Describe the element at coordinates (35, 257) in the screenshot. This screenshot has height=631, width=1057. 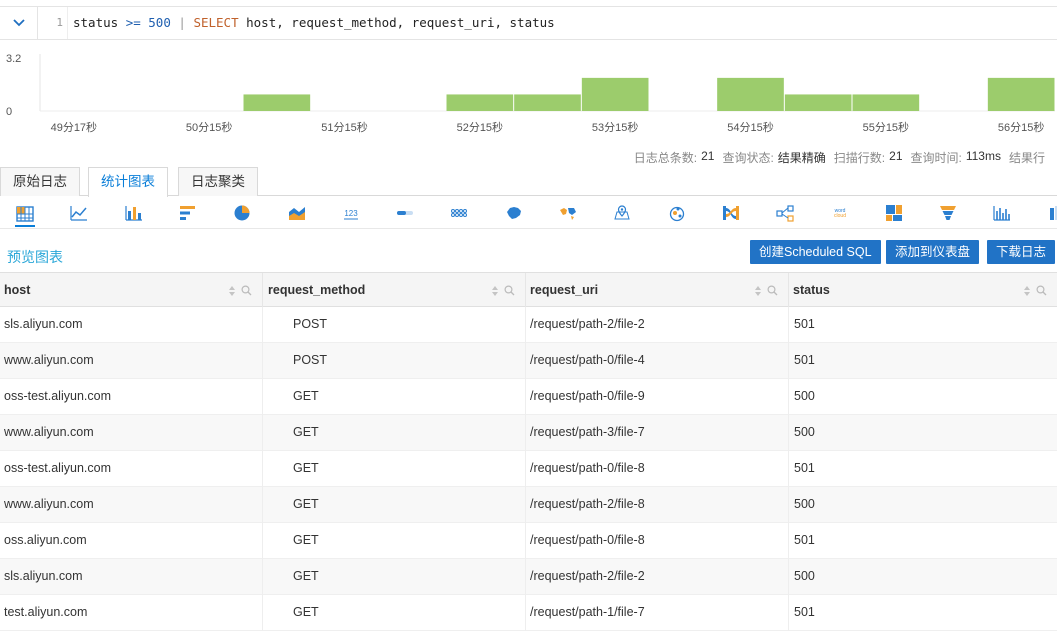
I see `preview-chart-link: 预览图表` at that location.